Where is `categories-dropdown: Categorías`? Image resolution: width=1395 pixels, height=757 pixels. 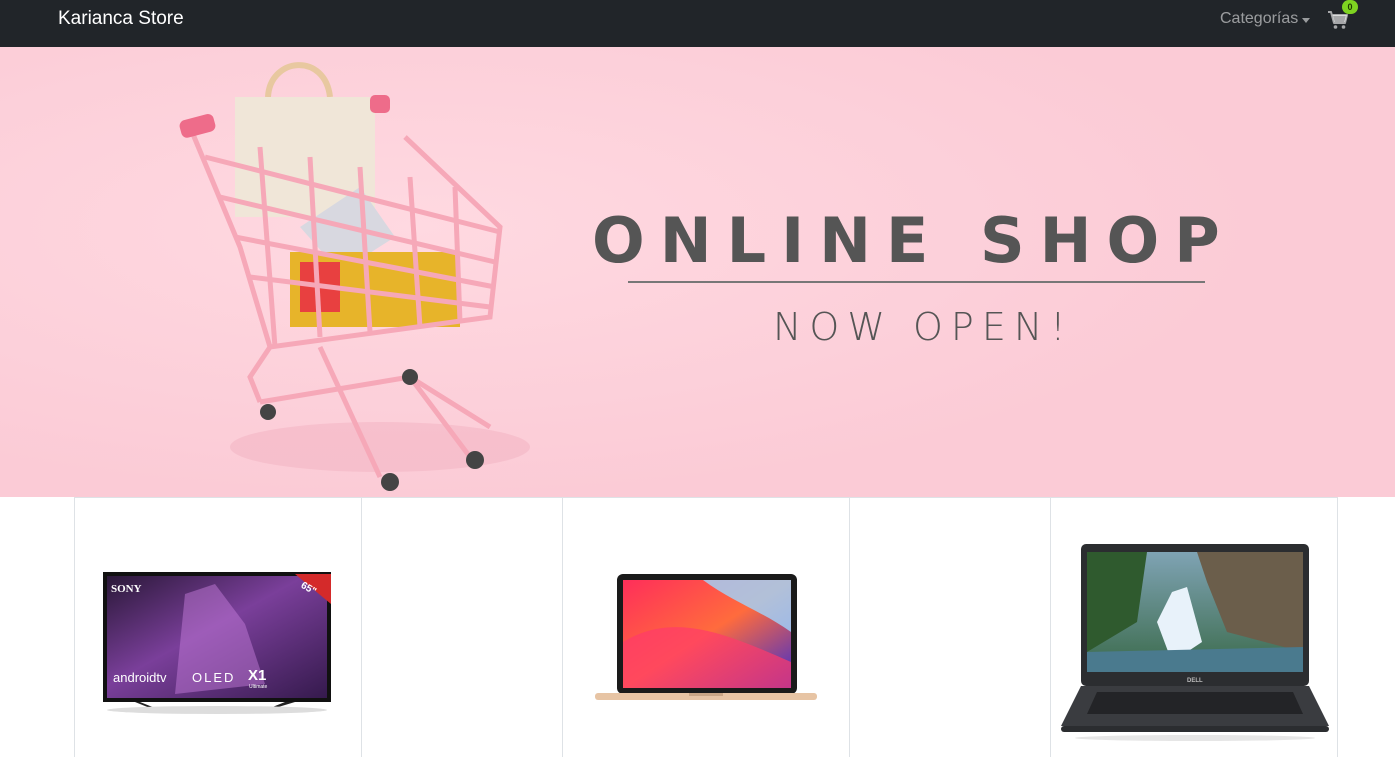
categories-dropdown: Categorías is located at coordinates (1265, 19).